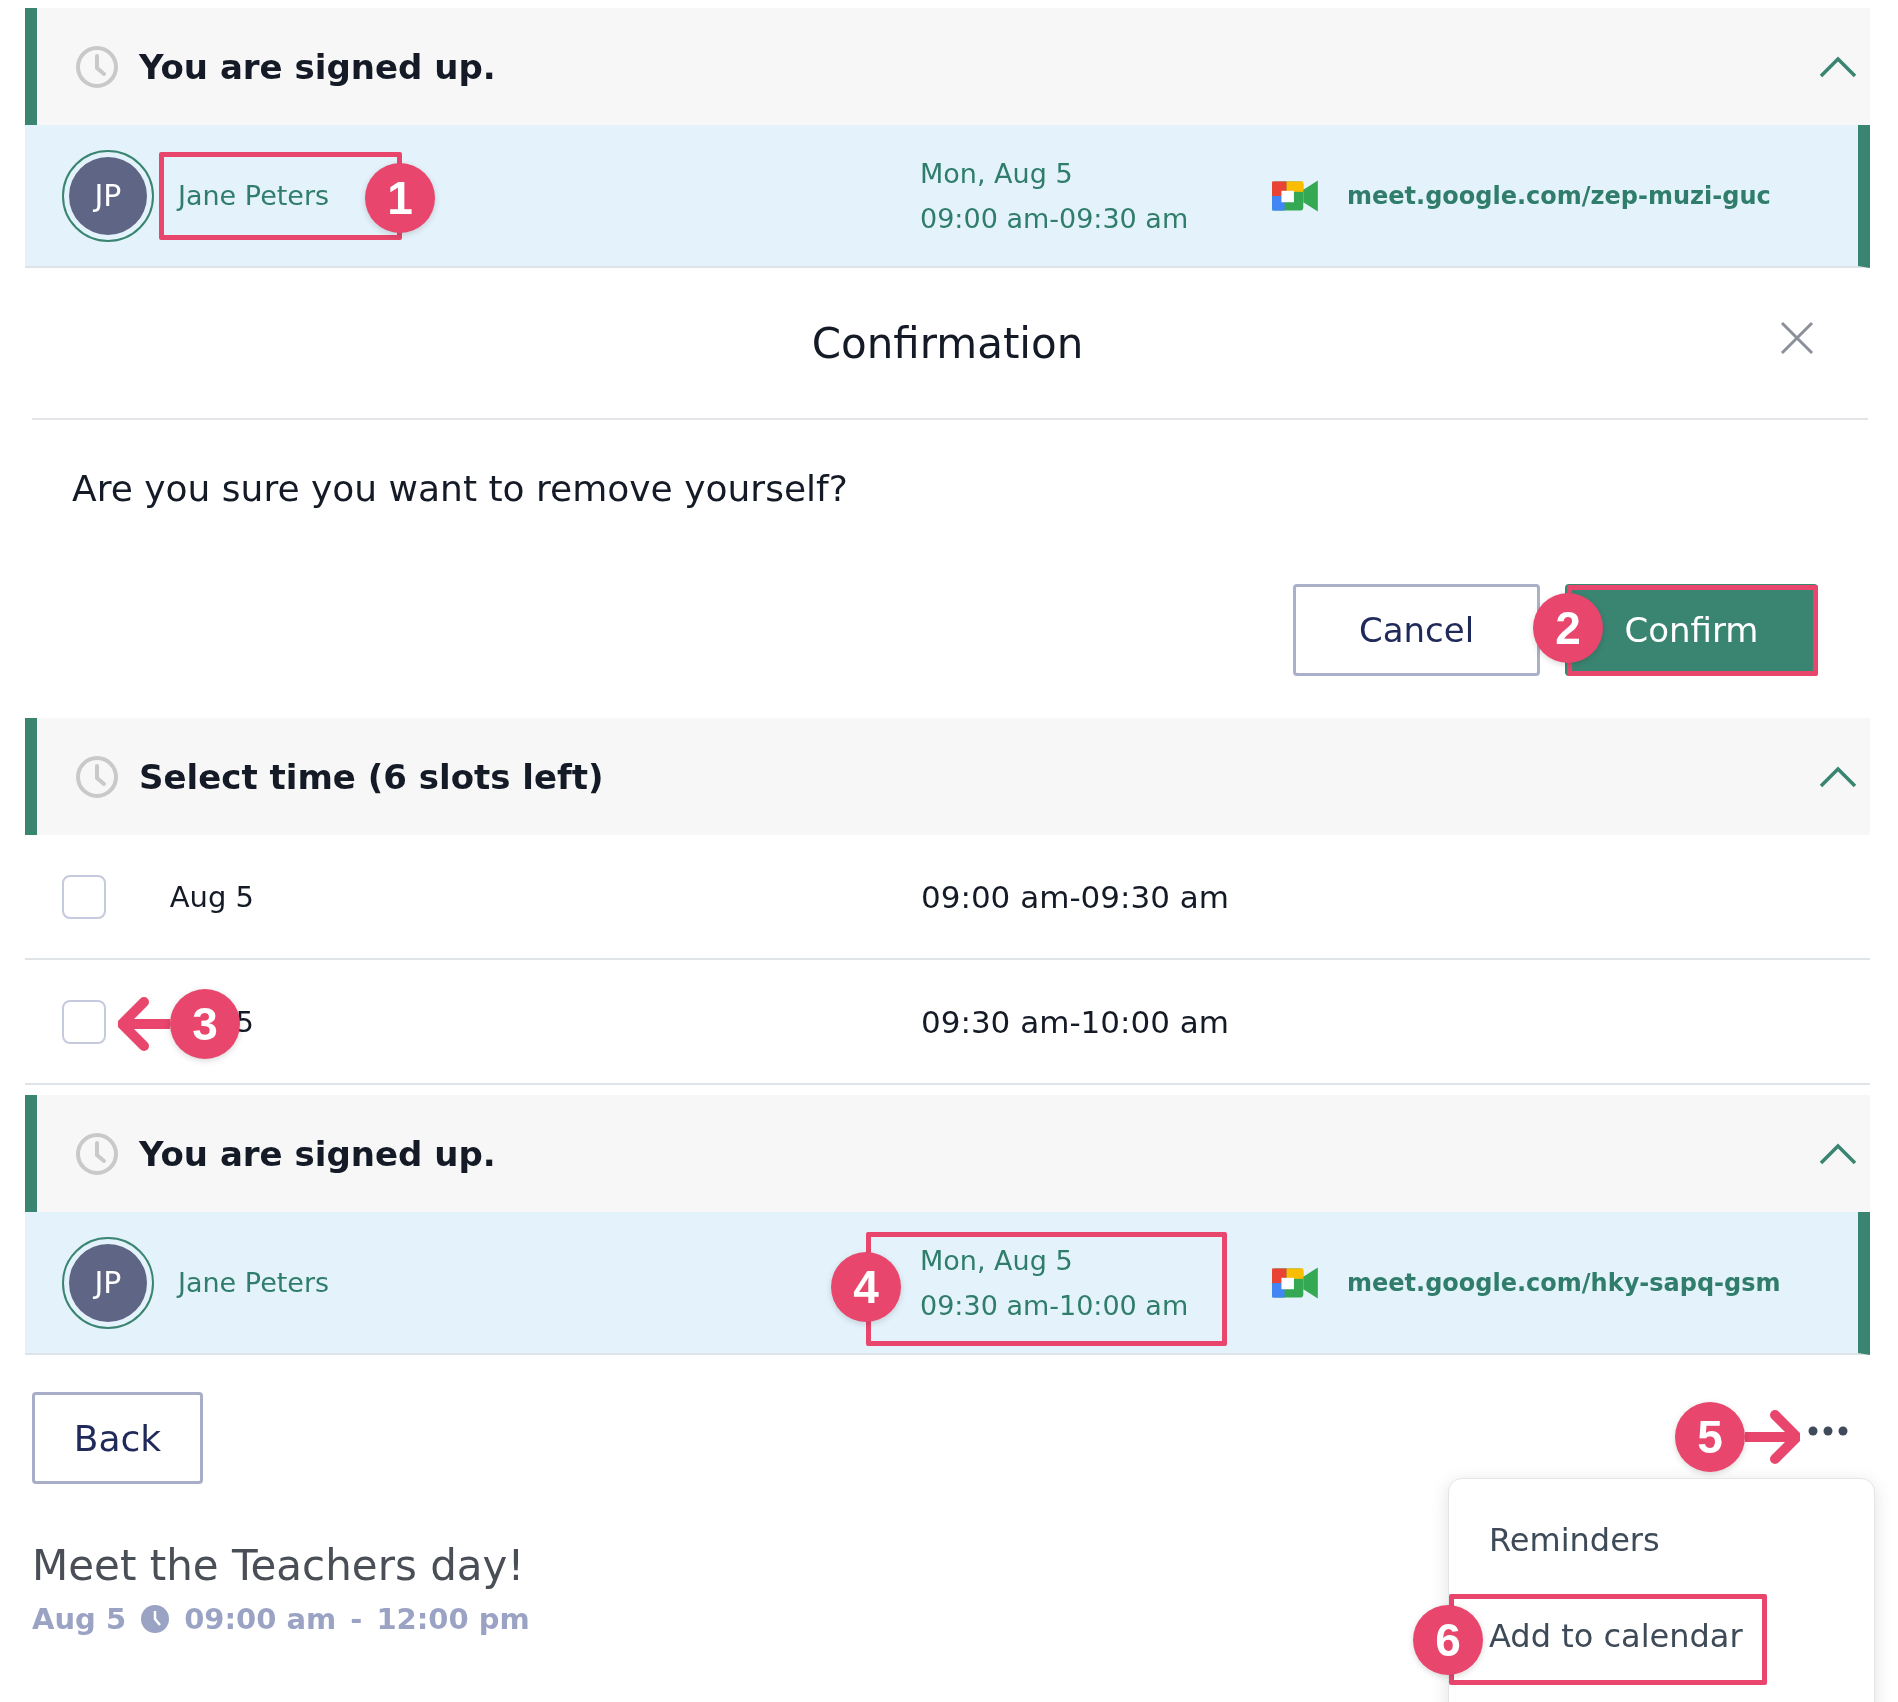  Describe the element at coordinates (371, 776) in the screenshot. I see `section-title: Select time (6 slots left)` at that location.